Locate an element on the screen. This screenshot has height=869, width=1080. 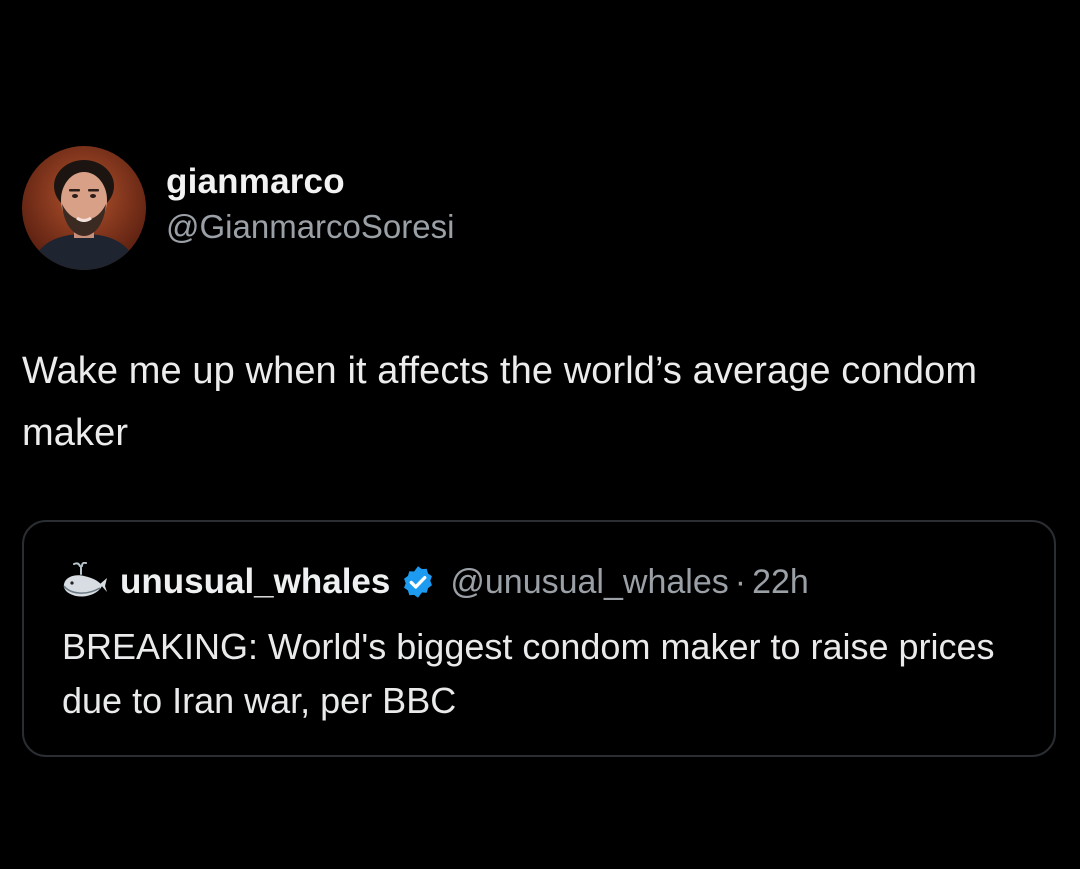
avatar-photo-icon is located at coordinates (84, 208).